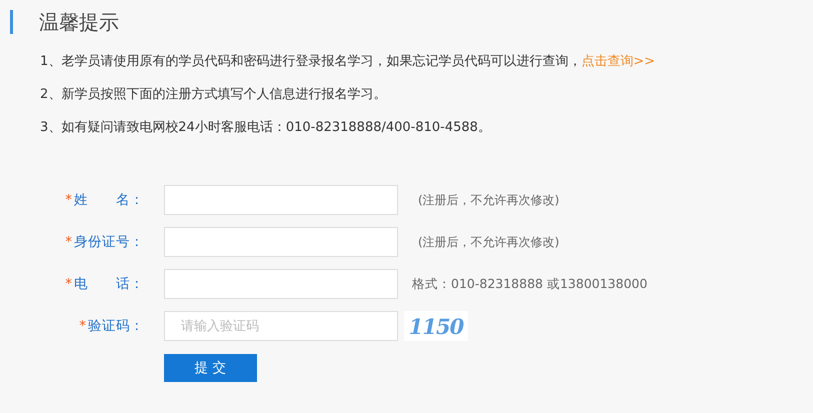 This screenshot has height=413, width=813. What do you see at coordinates (348, 62) in the screenshot?
I see `notice-text: 1、老学员请使用原有的学员代码和密码进行登录报名学习，如果忘记学员代码可以进行查询，点击查询>>` at bounding box center [348, 62].